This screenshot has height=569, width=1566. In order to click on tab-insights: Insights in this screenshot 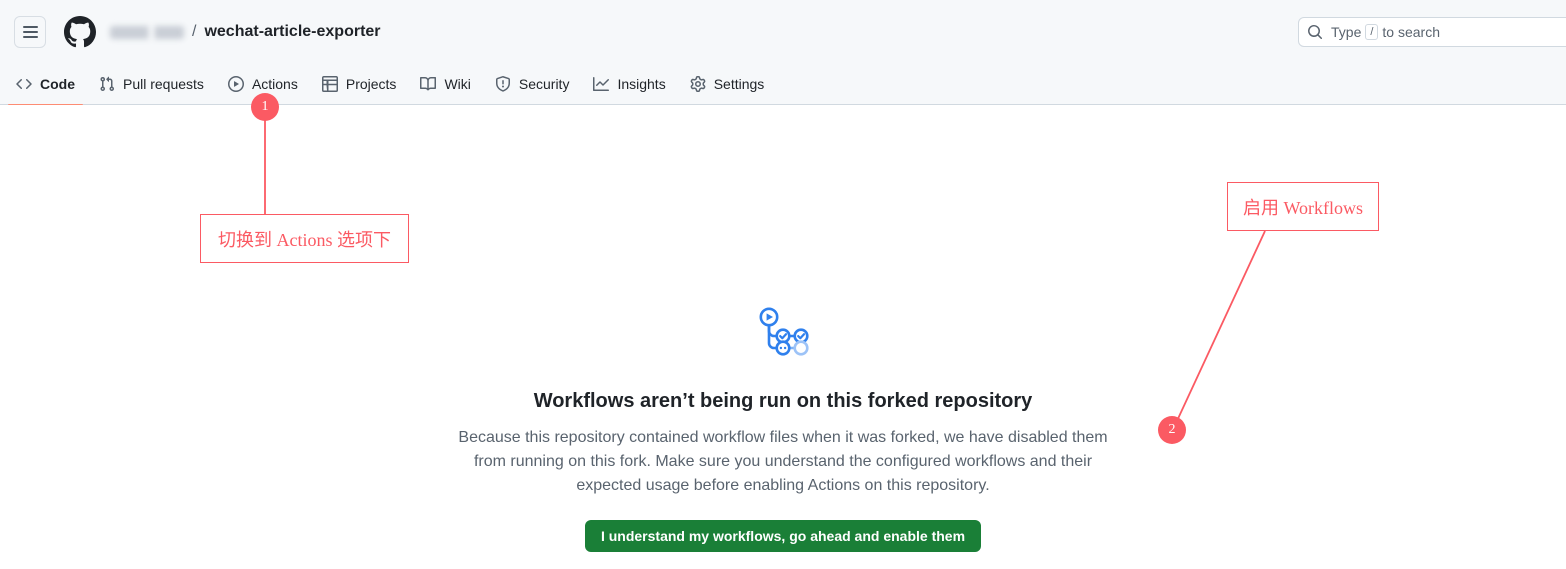, I will do `click(629, 84)`.